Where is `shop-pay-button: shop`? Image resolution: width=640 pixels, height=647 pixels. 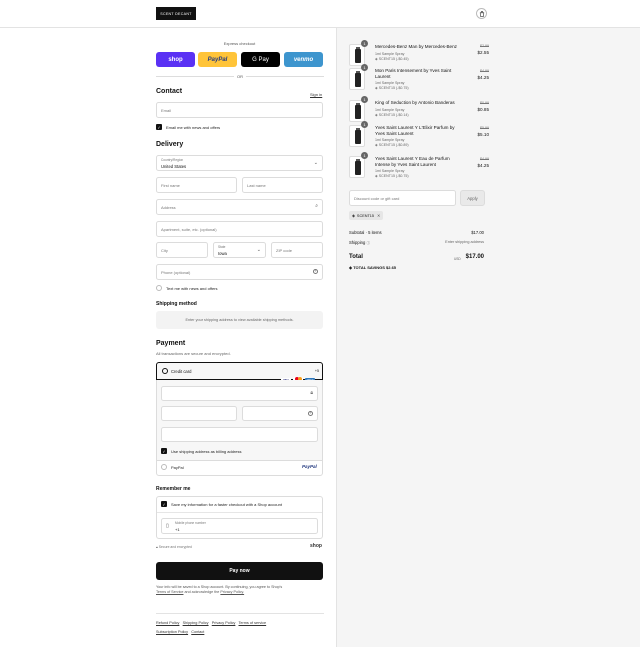 shop-pay-button: shop is located at coordinates (175, 59).